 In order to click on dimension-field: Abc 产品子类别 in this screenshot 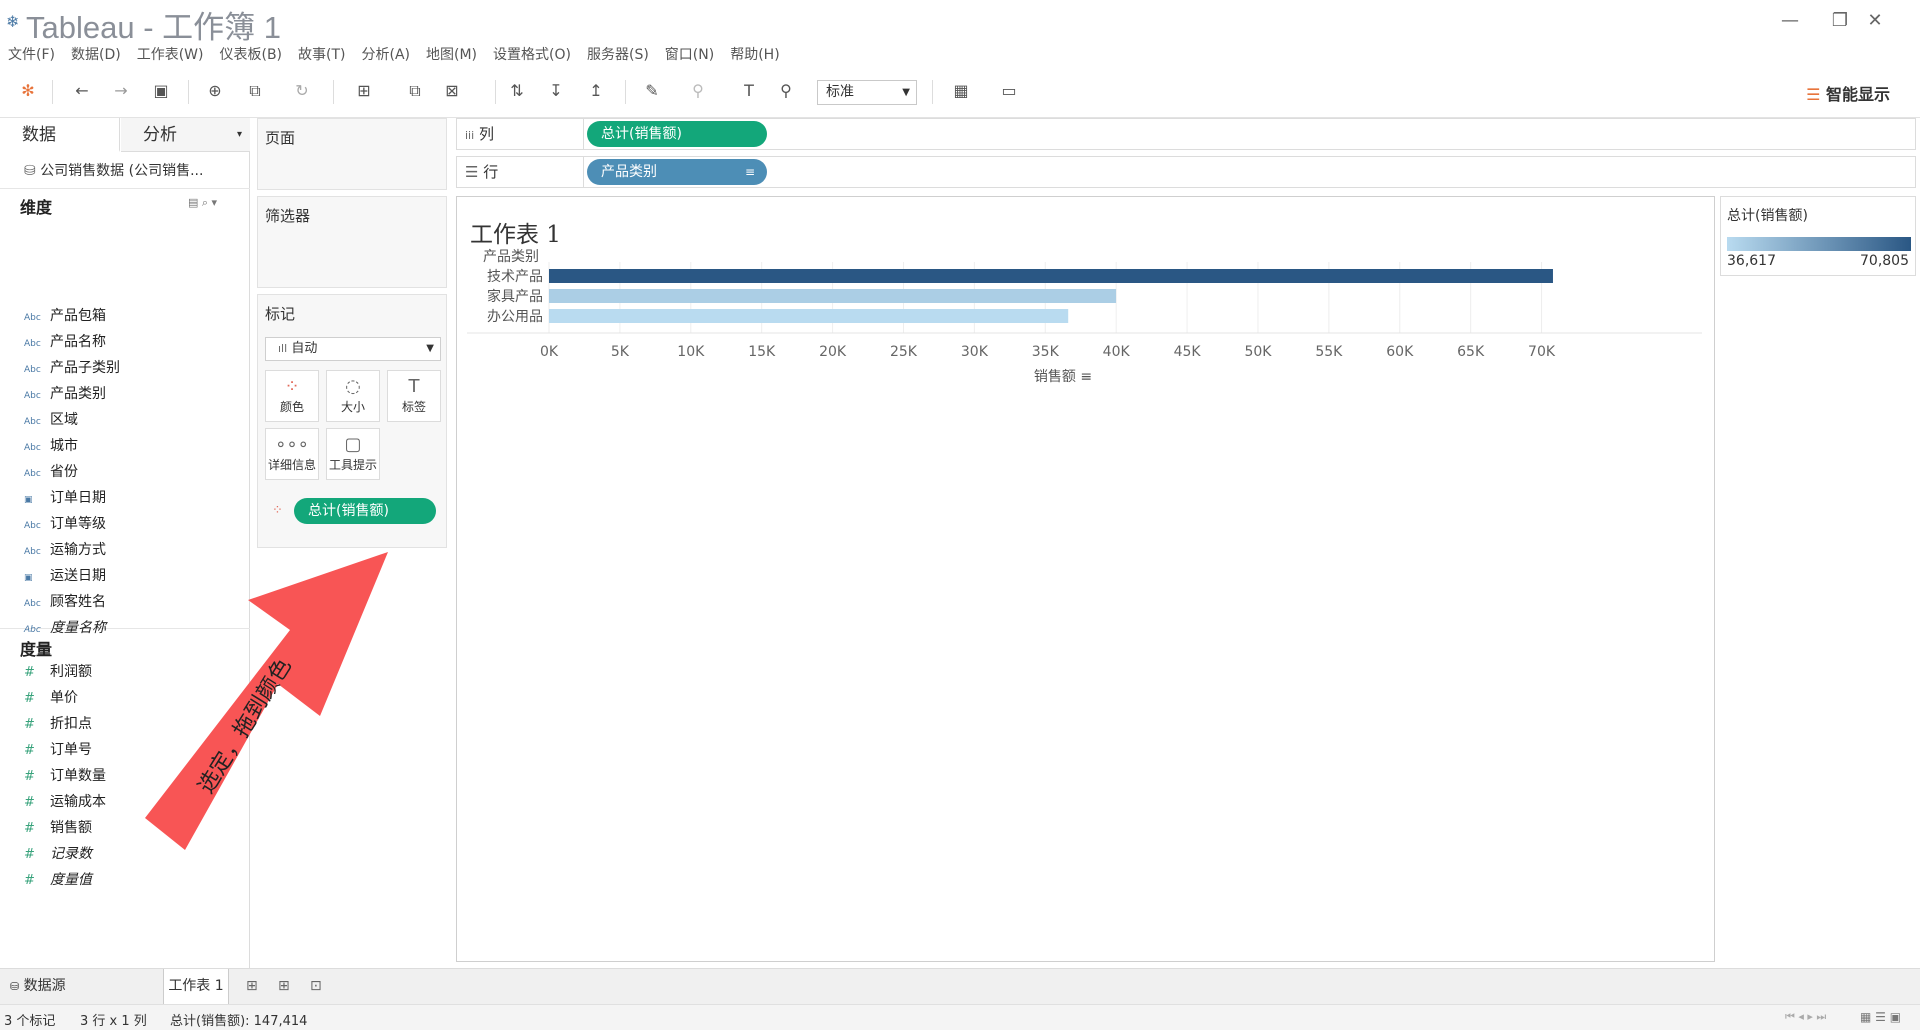, I will do `click(72, 368)`.